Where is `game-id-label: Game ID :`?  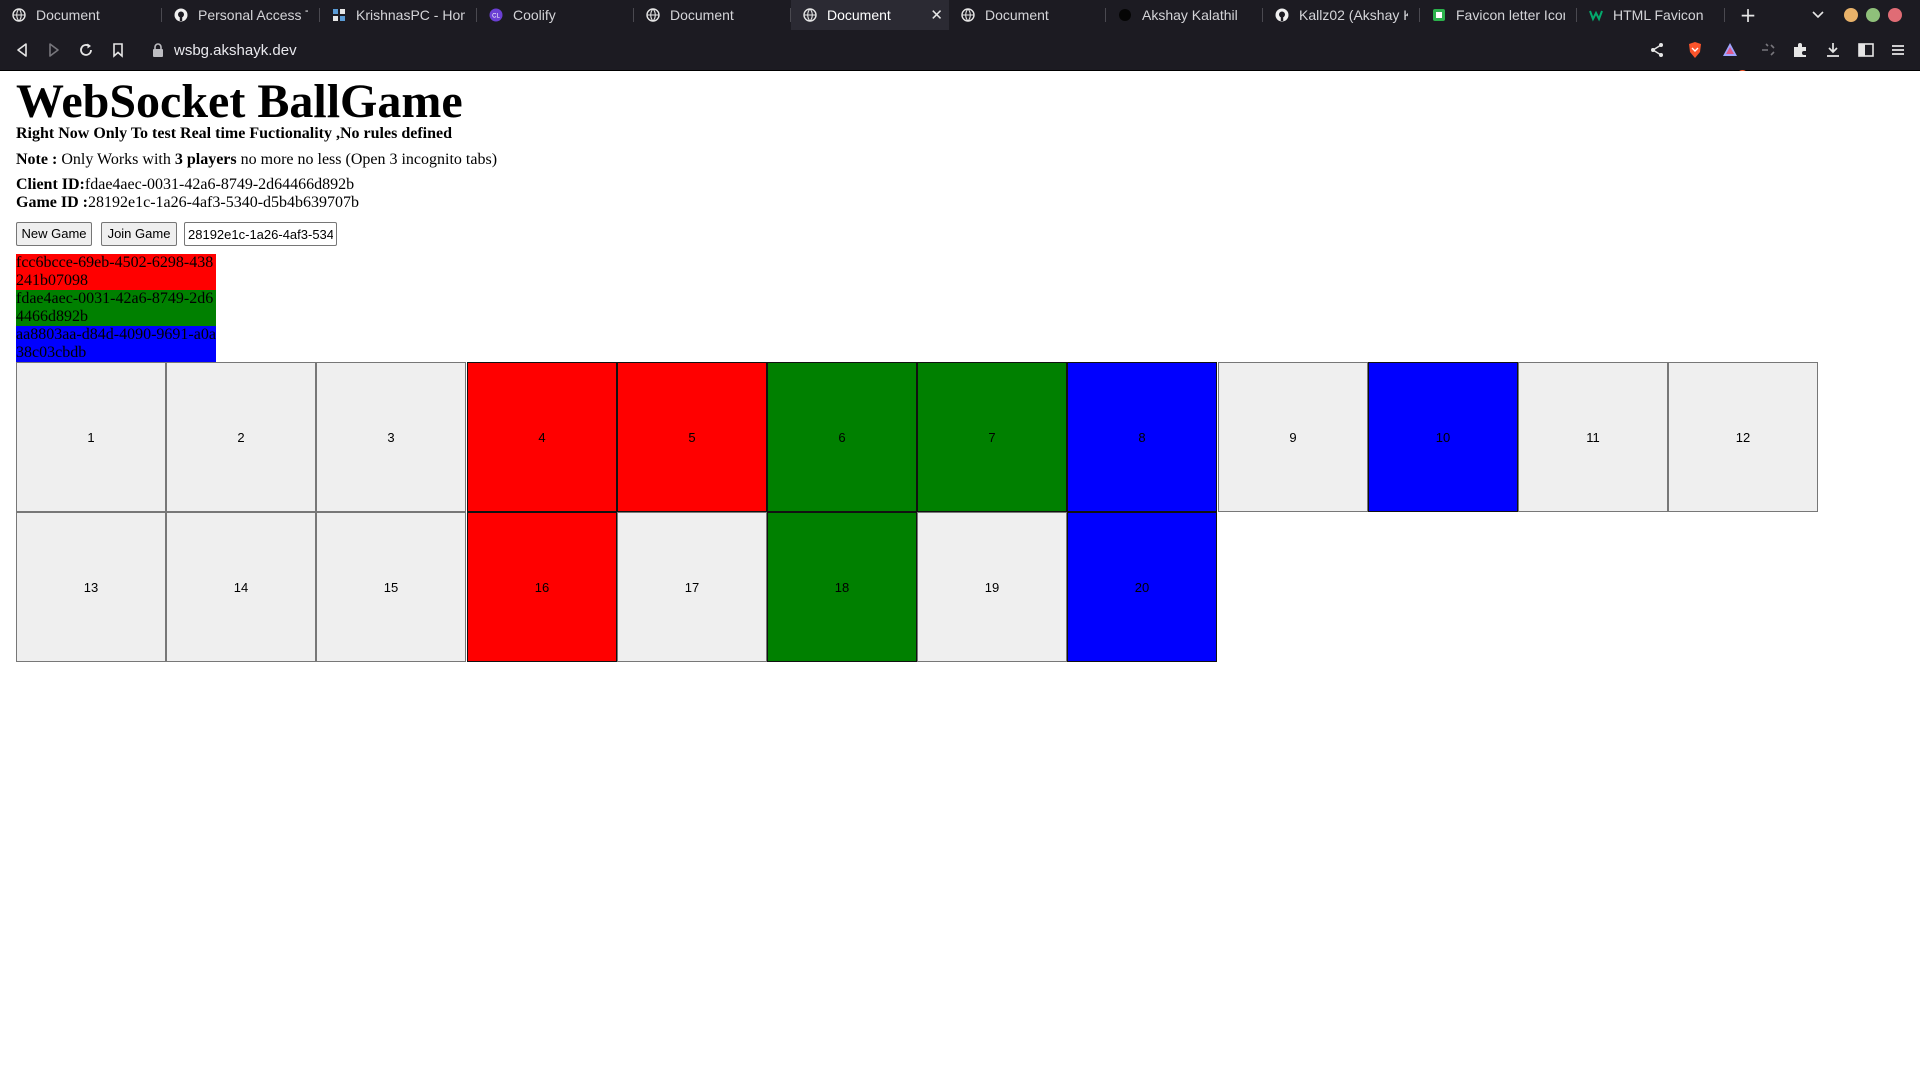
game-id-label: Game ID : is located at coordinates (52, 202).